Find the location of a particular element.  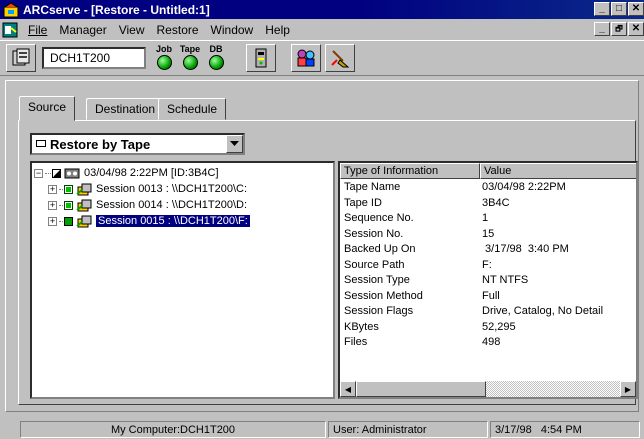

info-value: F: is located at coordinates (487, 264).